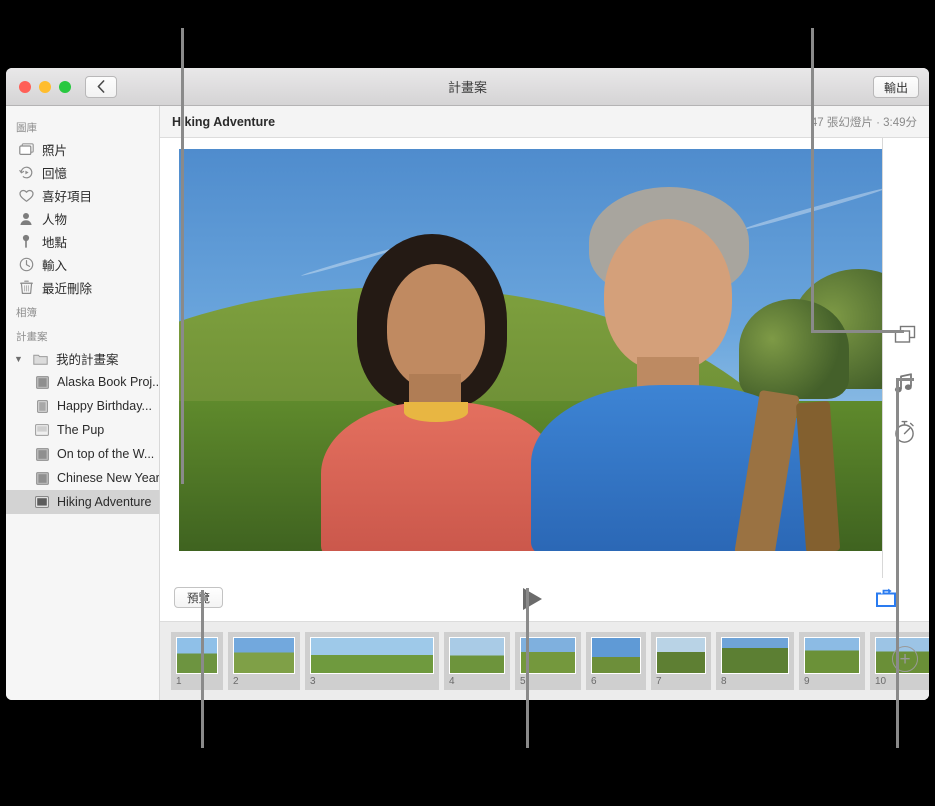  I want to click on pin-icon, so click(26, 242).